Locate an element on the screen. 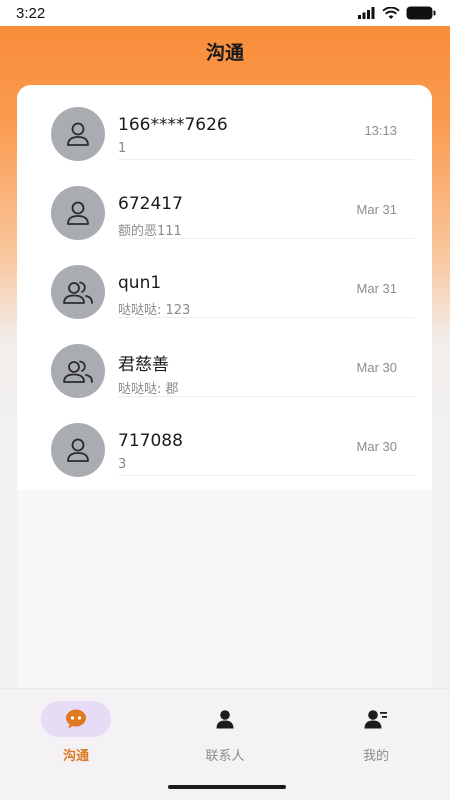  conversation-row: 717088 3 Mar 30 is located at coordinates (224, 440).